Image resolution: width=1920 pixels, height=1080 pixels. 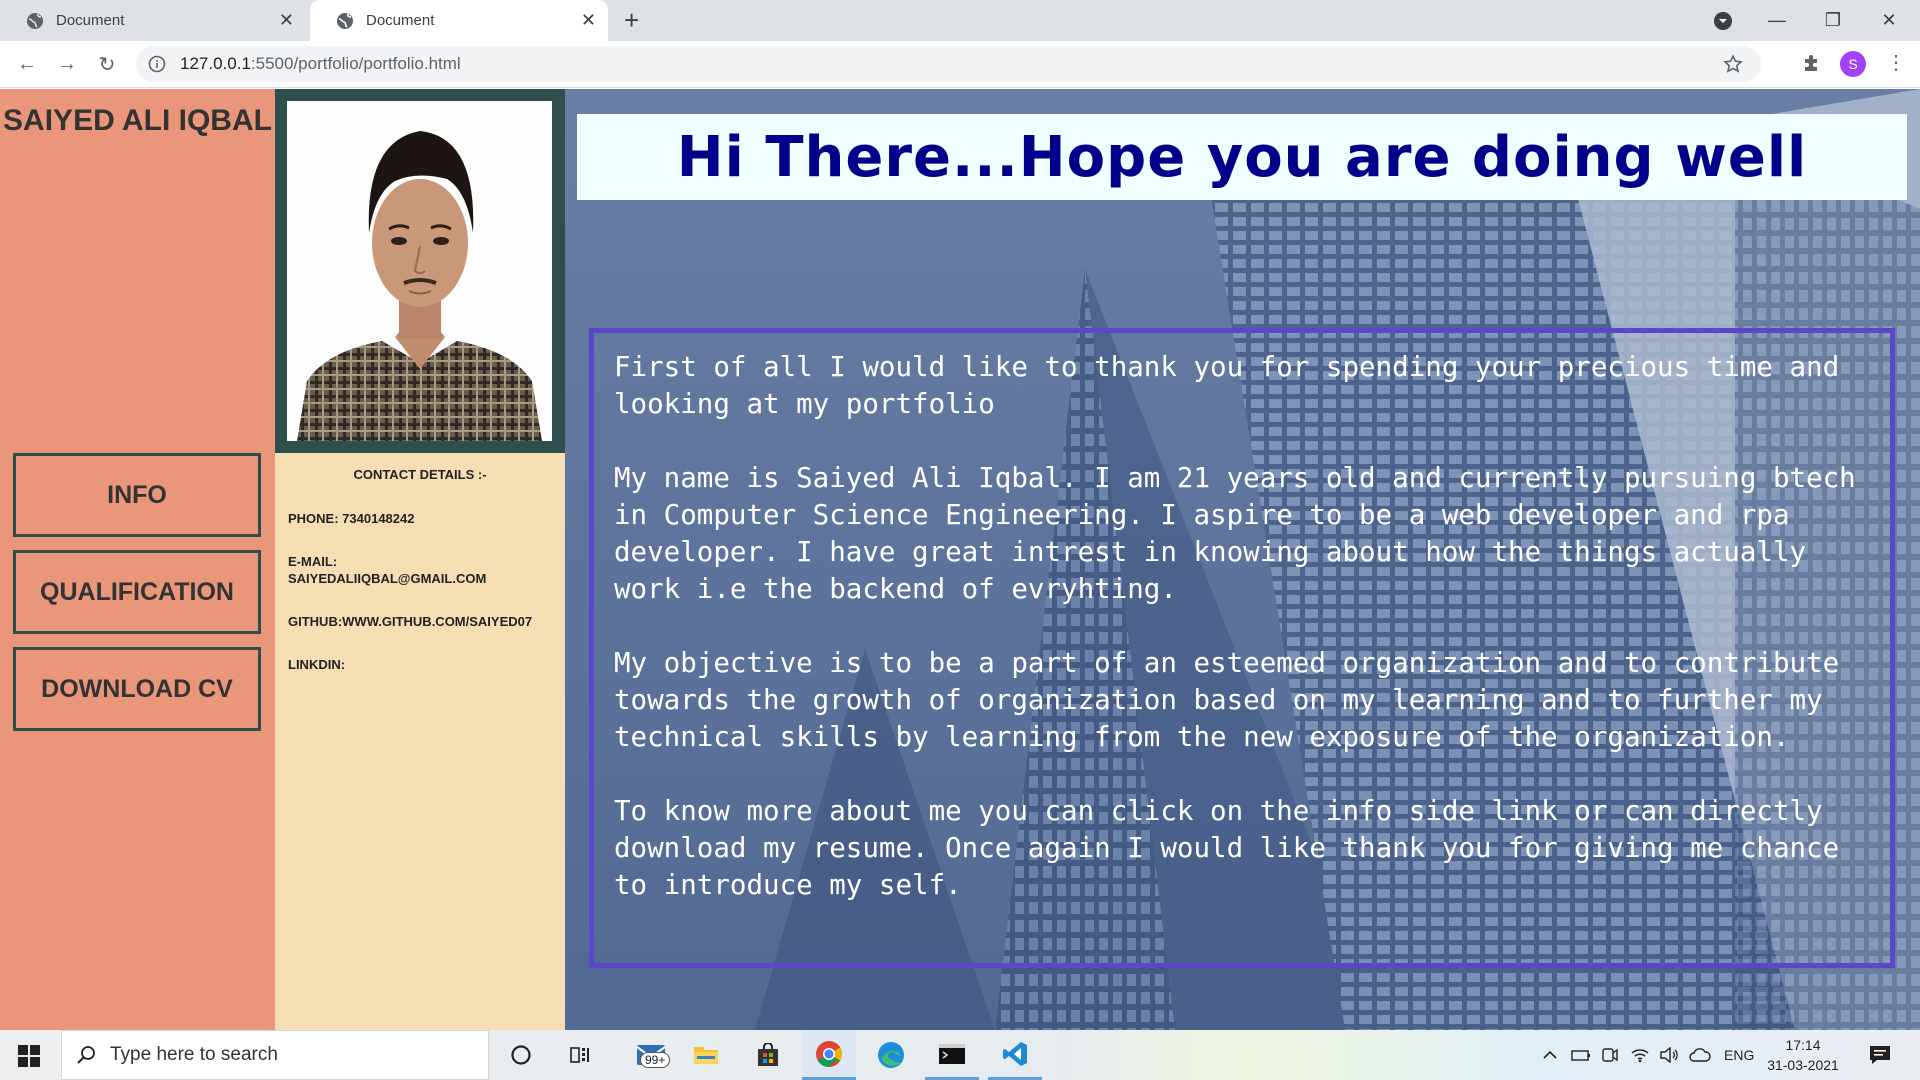 What do you see at coordinates (768, 1055) in the screenshot?
I see `store-icon` at bounding box center [768, 1055].